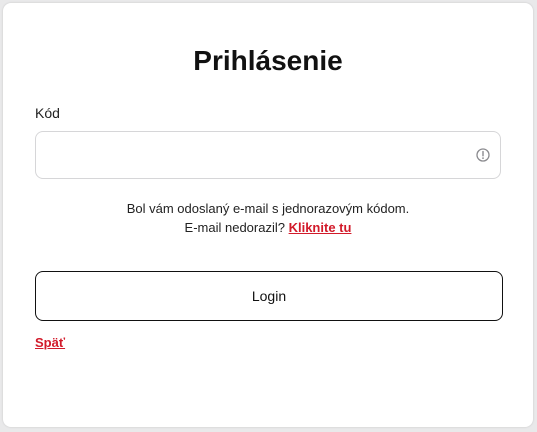 The width and height of the screenshot is (537, 432). What do you see at coordinates (320, 227) in the screenshot?
I see `resend-code-link: Kliknite tu` at bounding box center [320, 227].